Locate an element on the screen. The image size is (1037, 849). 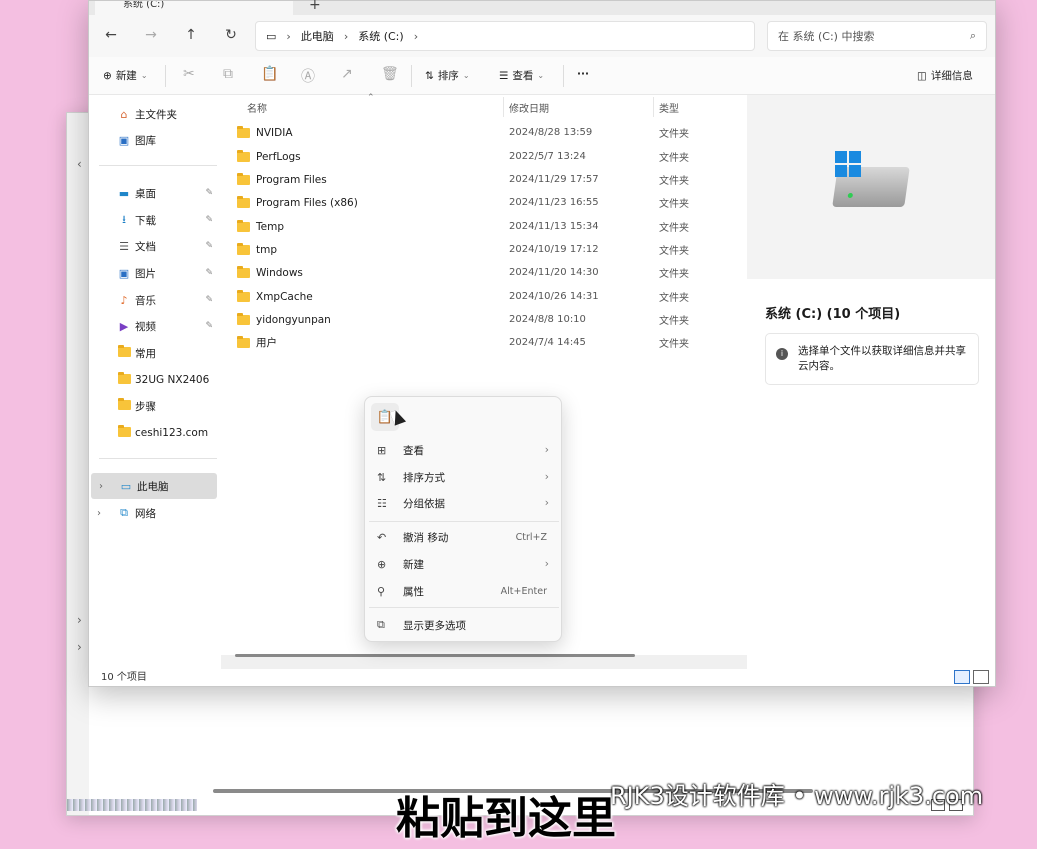
table-row: yidongyunpan 2024/8/8 10:10 文件夹 is located at coordinates (481, 319).